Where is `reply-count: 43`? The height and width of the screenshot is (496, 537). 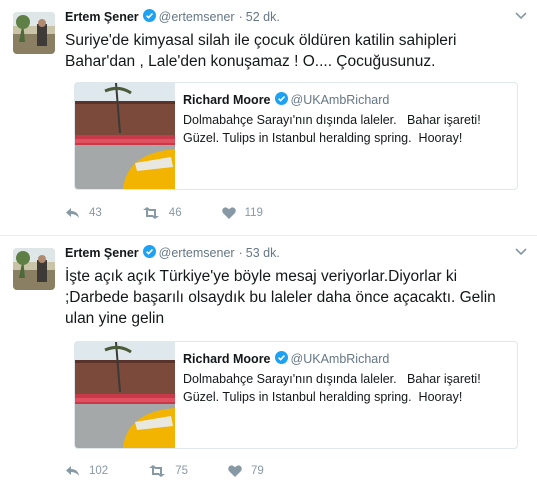
reply-count: 43 is located at coordinates (95, 213).